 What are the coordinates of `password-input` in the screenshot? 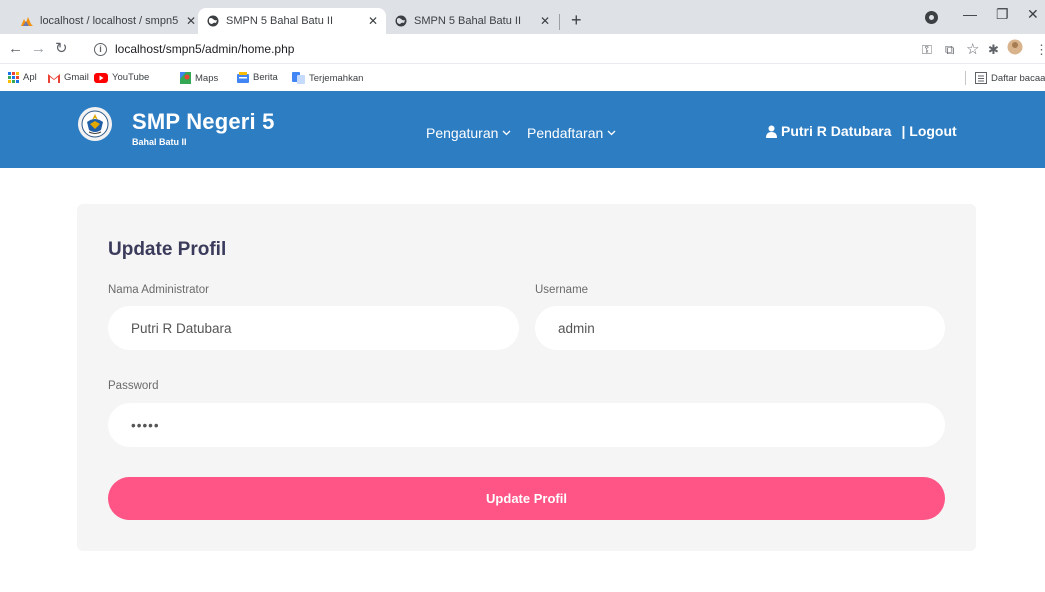 It's located at (526, 425).